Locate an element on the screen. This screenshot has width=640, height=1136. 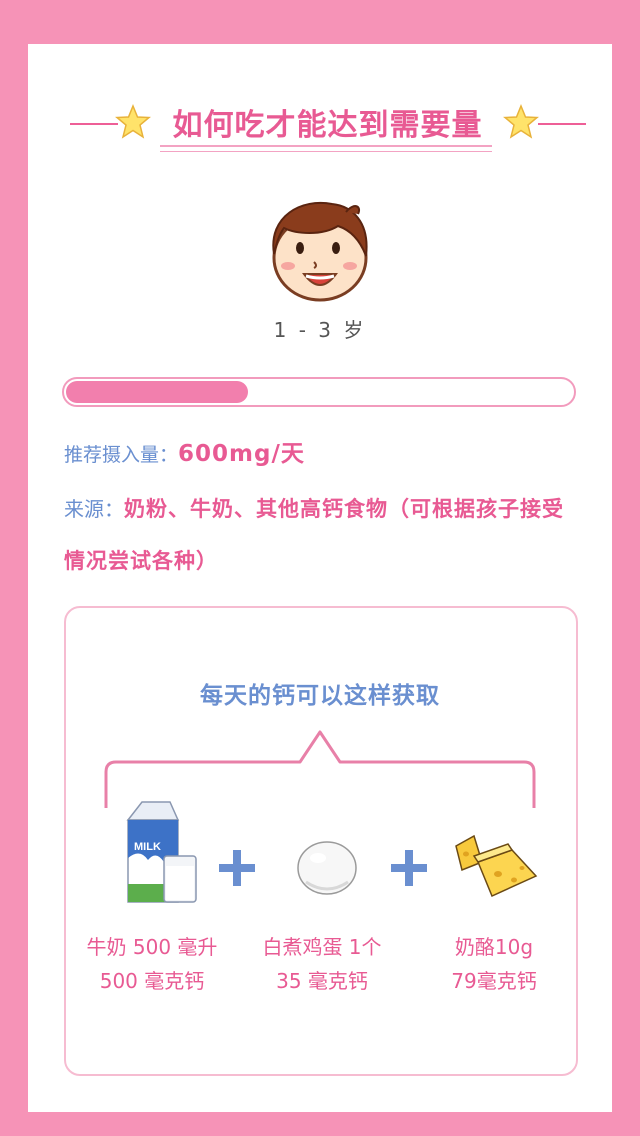
svg-text: MILK is located at coordinates (147, 847).